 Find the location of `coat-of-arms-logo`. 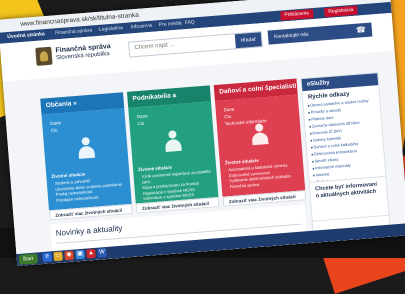

coat-of-arms-logo is located at coordinates (44, 56).